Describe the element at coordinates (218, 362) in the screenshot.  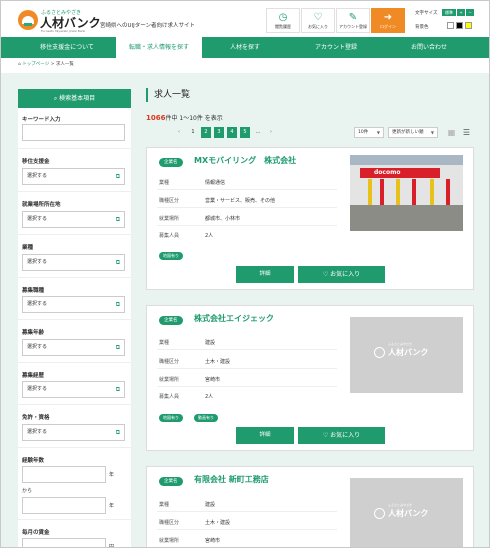
I see `field-value: 土木・建設` at that location.